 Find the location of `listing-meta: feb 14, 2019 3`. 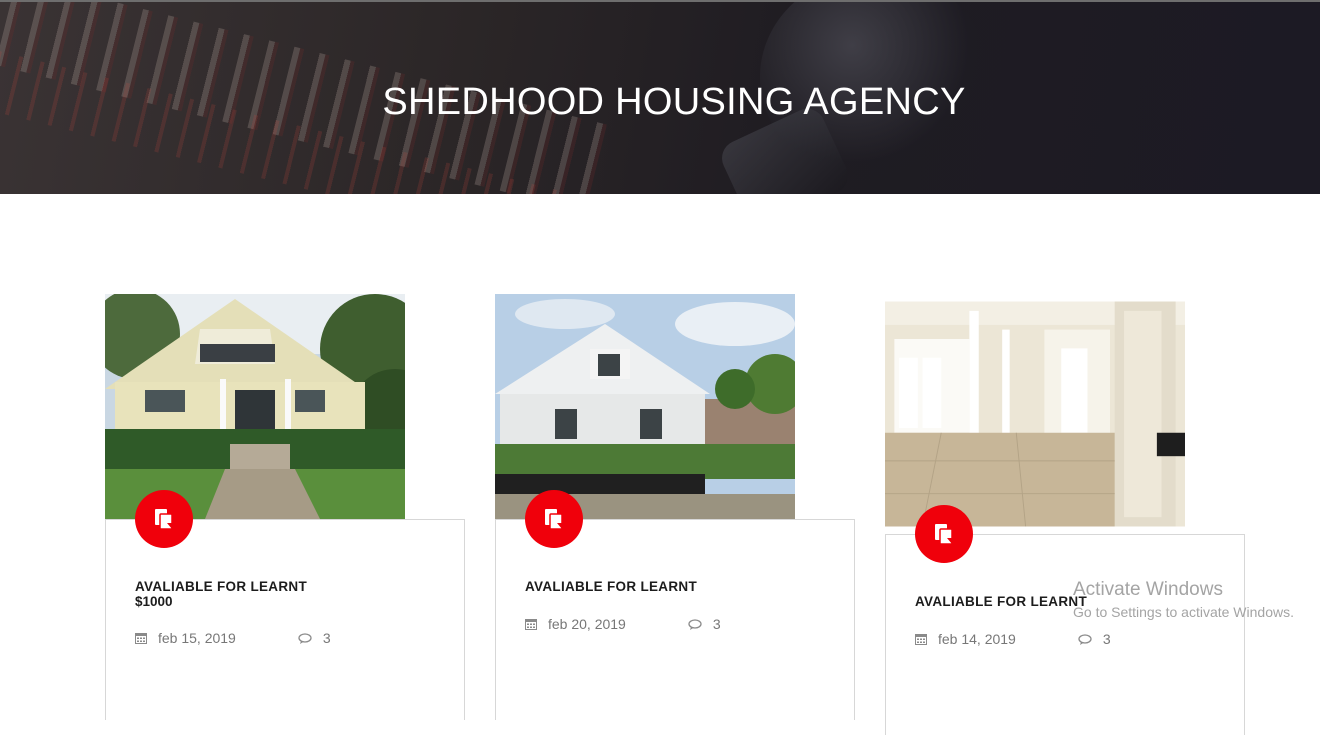

listing-meta: feb 14, 2019 3 is located at coordinates (1013, 639).